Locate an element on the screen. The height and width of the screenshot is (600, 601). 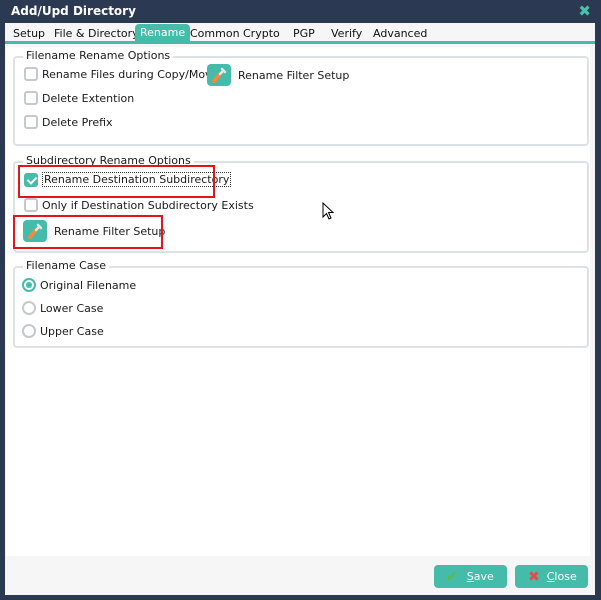
radio-label: Upper Case is located at coordinates (72, 331).